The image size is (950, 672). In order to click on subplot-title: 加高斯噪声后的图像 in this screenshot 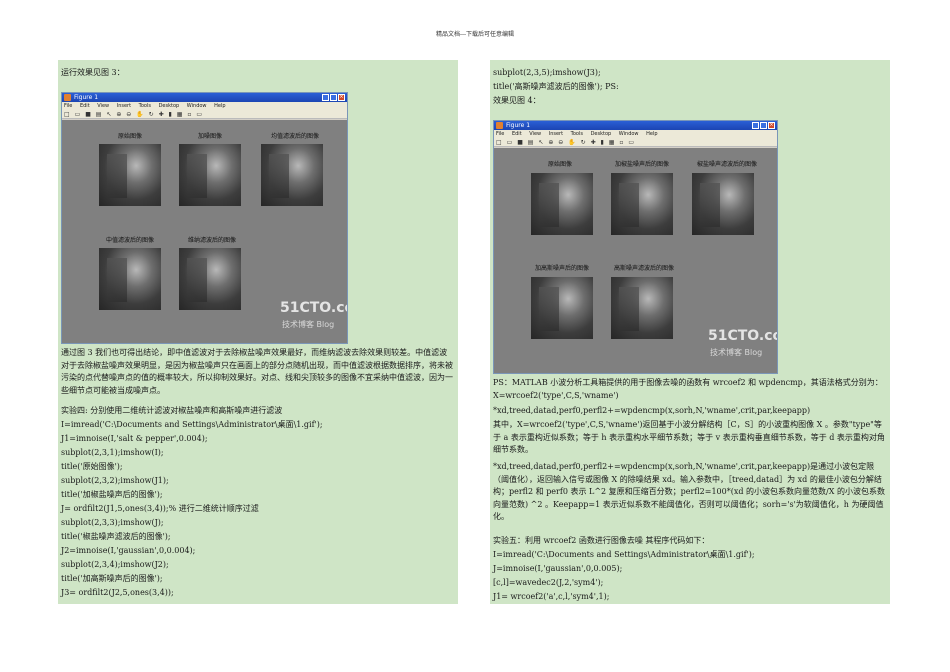, I will do `click(561, 268)`.